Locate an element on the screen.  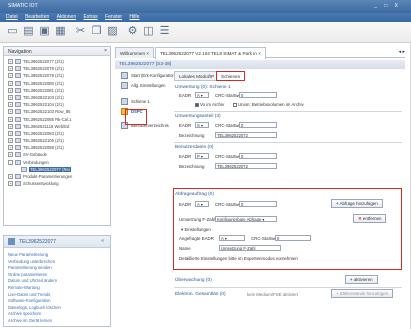
tree-item: + TEL3962522081 (2/1) is located at coordinates (57, 90).